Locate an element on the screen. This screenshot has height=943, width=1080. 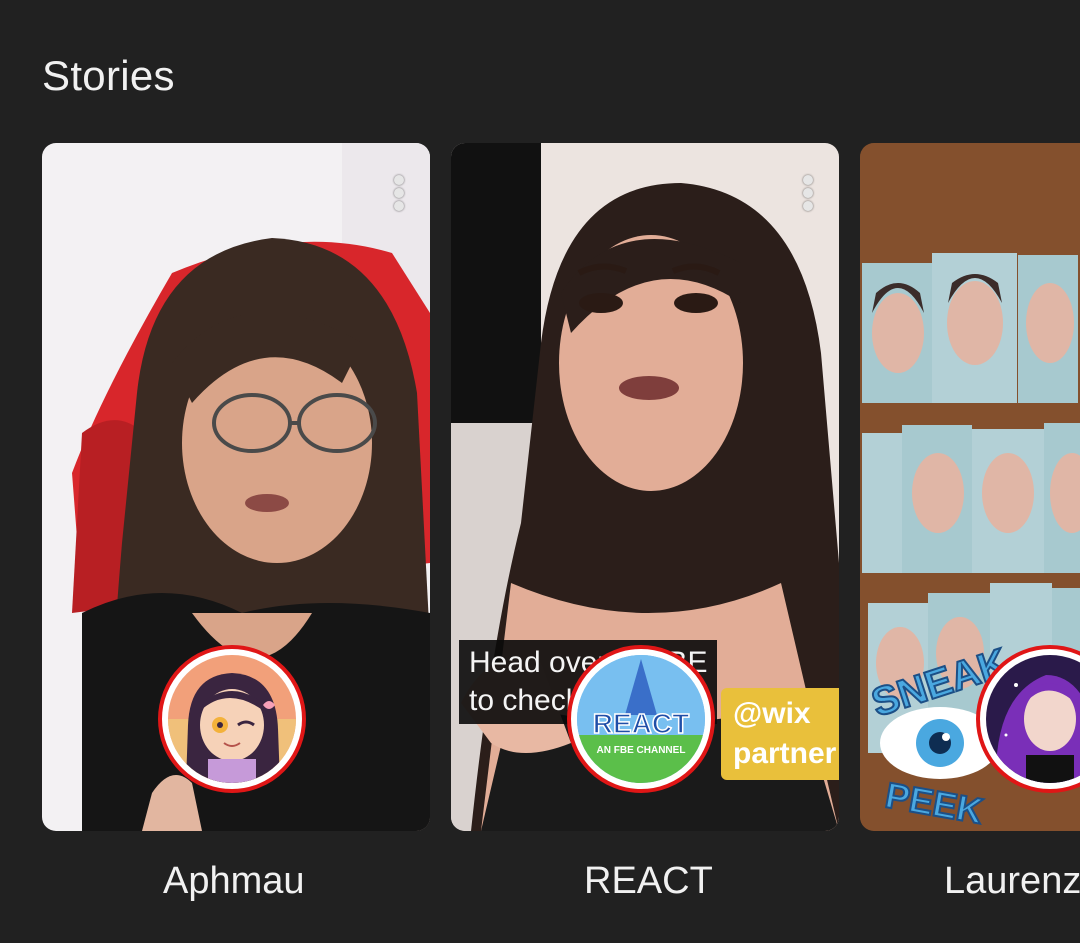
channel-avatar is located at coordinates (232, 719).